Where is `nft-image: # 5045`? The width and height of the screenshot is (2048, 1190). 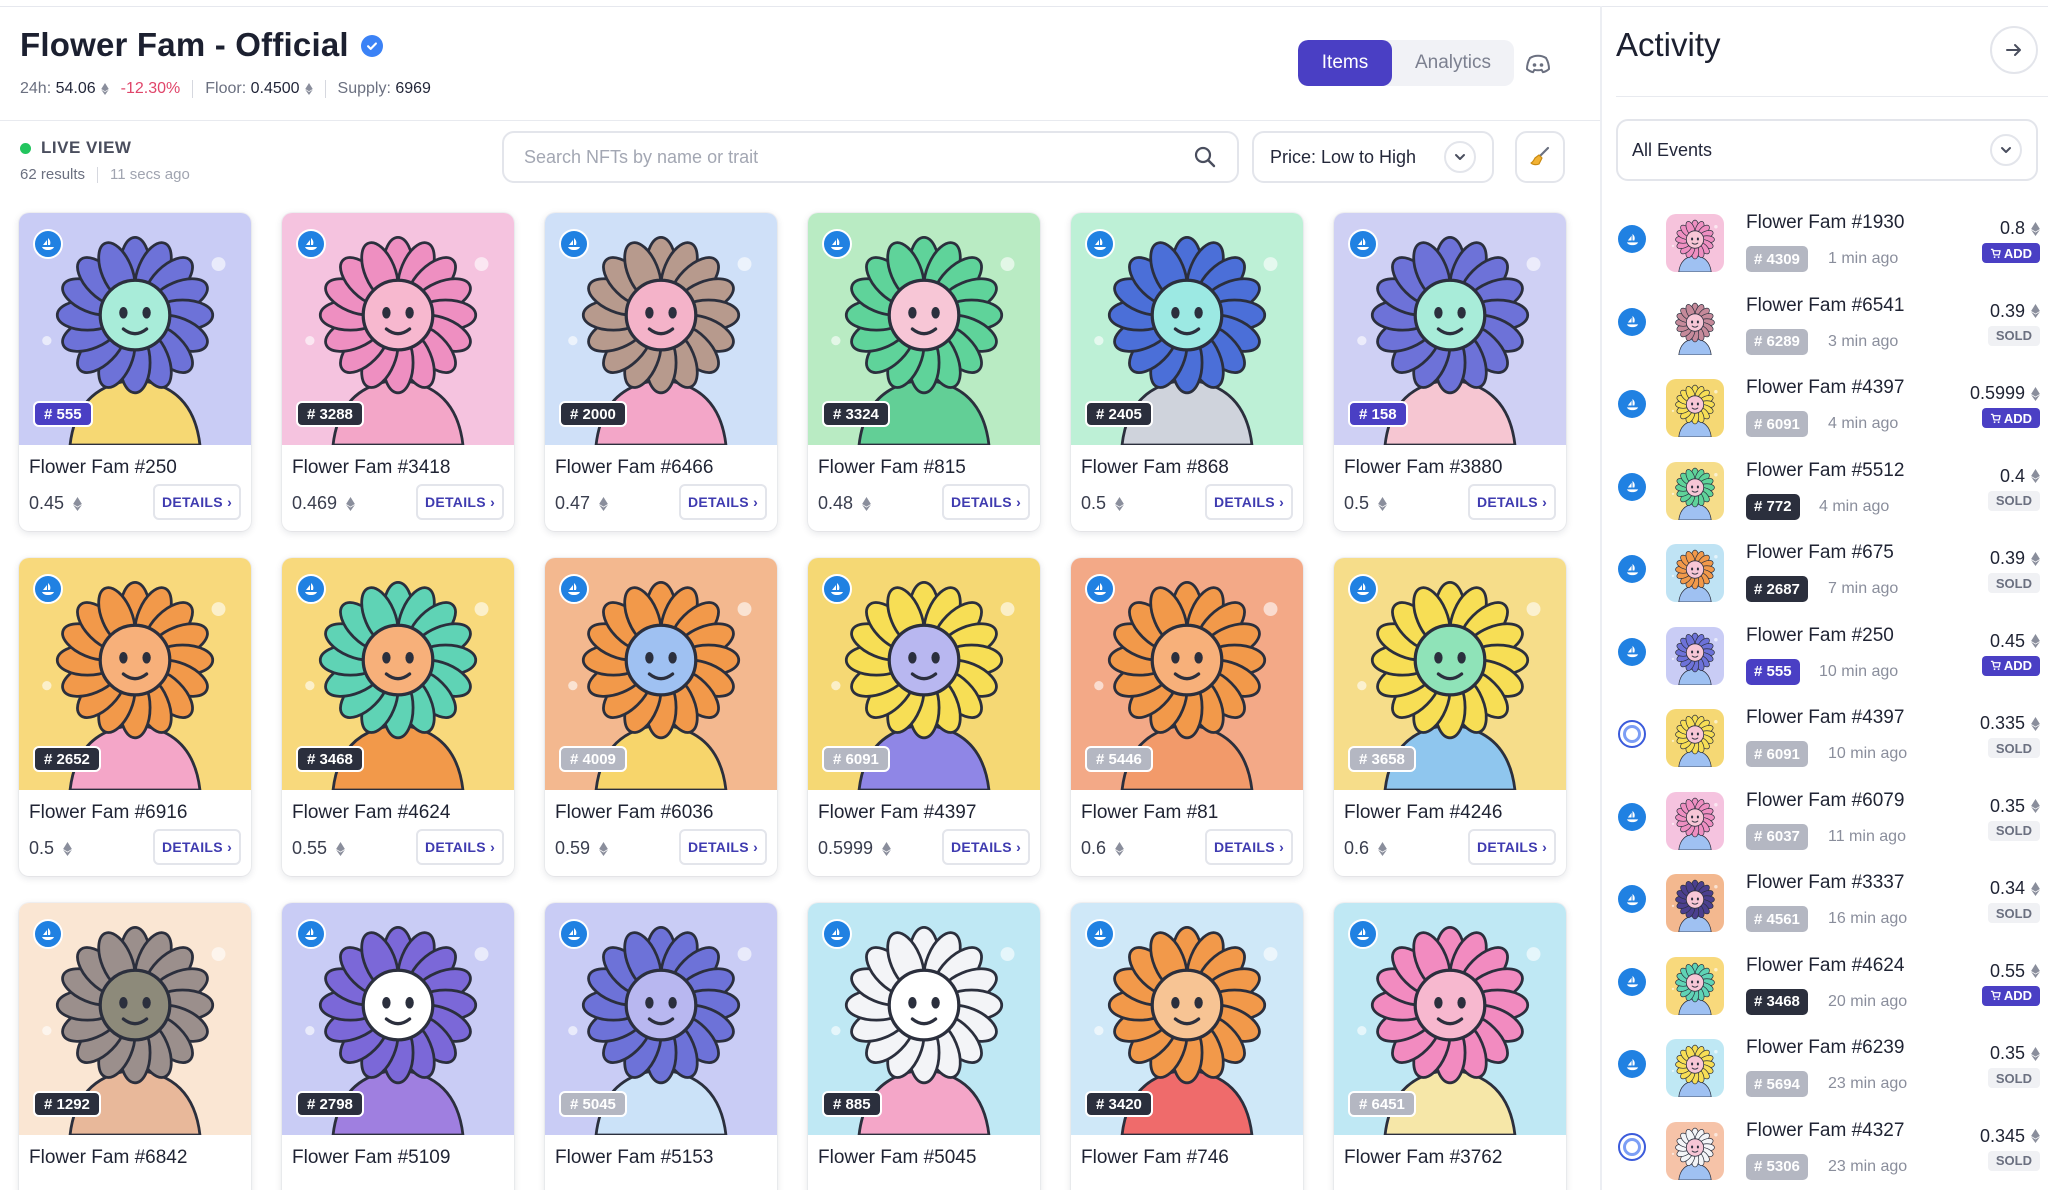 nft-image: # 5045 is located at coordinates (661, 1019).